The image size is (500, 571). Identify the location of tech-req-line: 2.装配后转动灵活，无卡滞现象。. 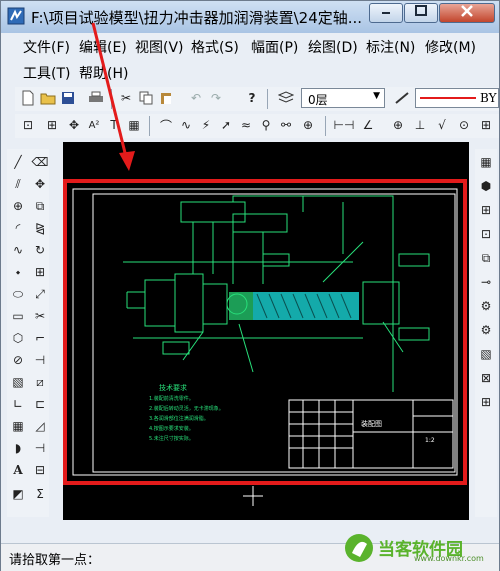
(186, 408).